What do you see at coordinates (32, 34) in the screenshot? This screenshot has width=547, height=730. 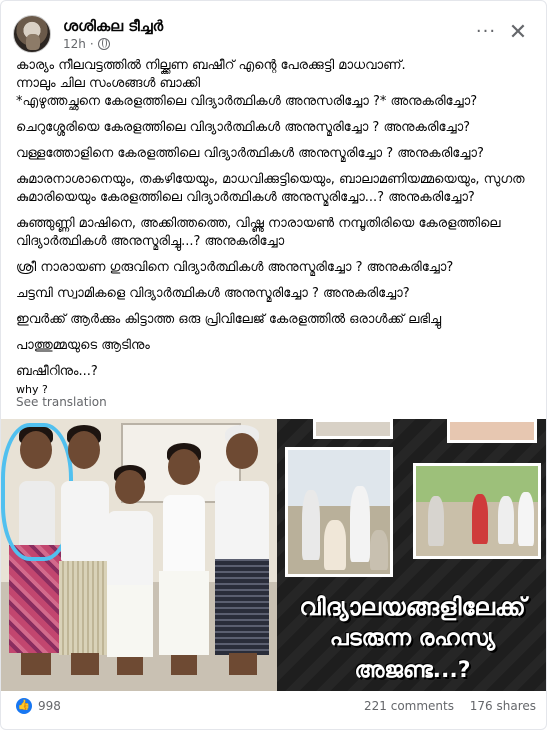 I see `author-avatar` at bounding box center [32, 34].